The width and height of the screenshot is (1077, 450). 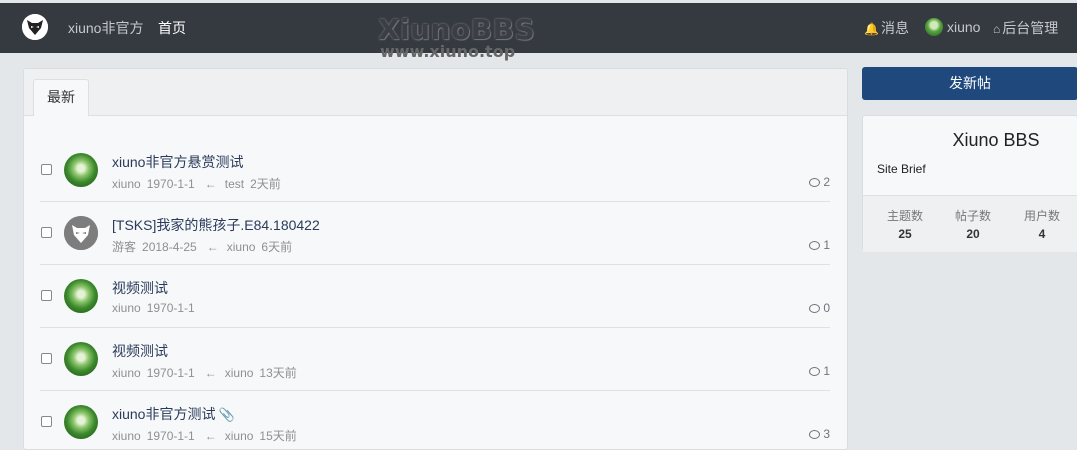 I want to click on stat-posts: 帖子数 20, so click(x=973, y=224).